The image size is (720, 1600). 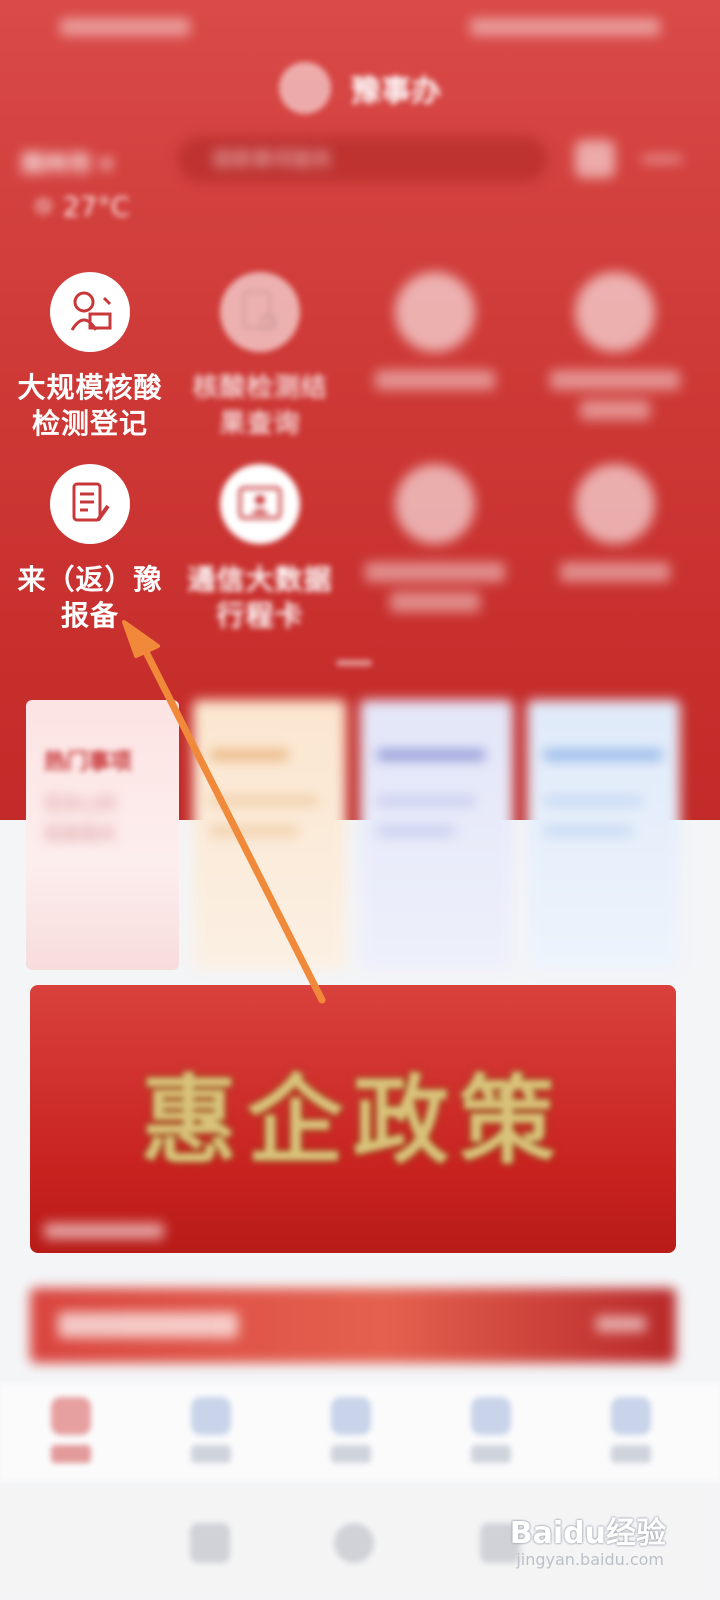 I want to click on grid-label: 大规模核酸 检测登记, so click(x=90, y=405).